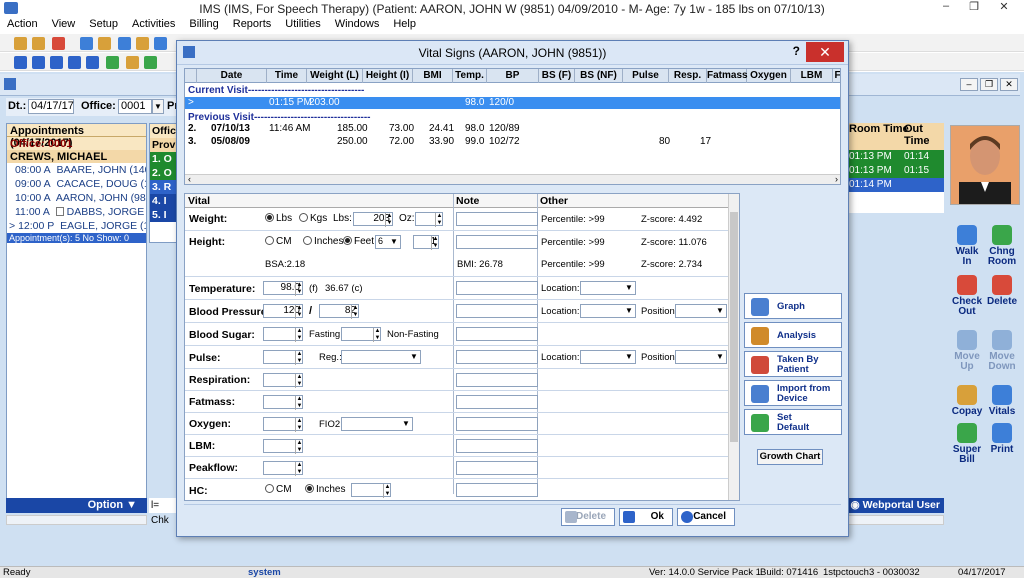 This screenshot has width=1024, height=578. Describe the element at coordinates (793, 335) in the screenshot. I see `analysis-button: Analysis` at that location.